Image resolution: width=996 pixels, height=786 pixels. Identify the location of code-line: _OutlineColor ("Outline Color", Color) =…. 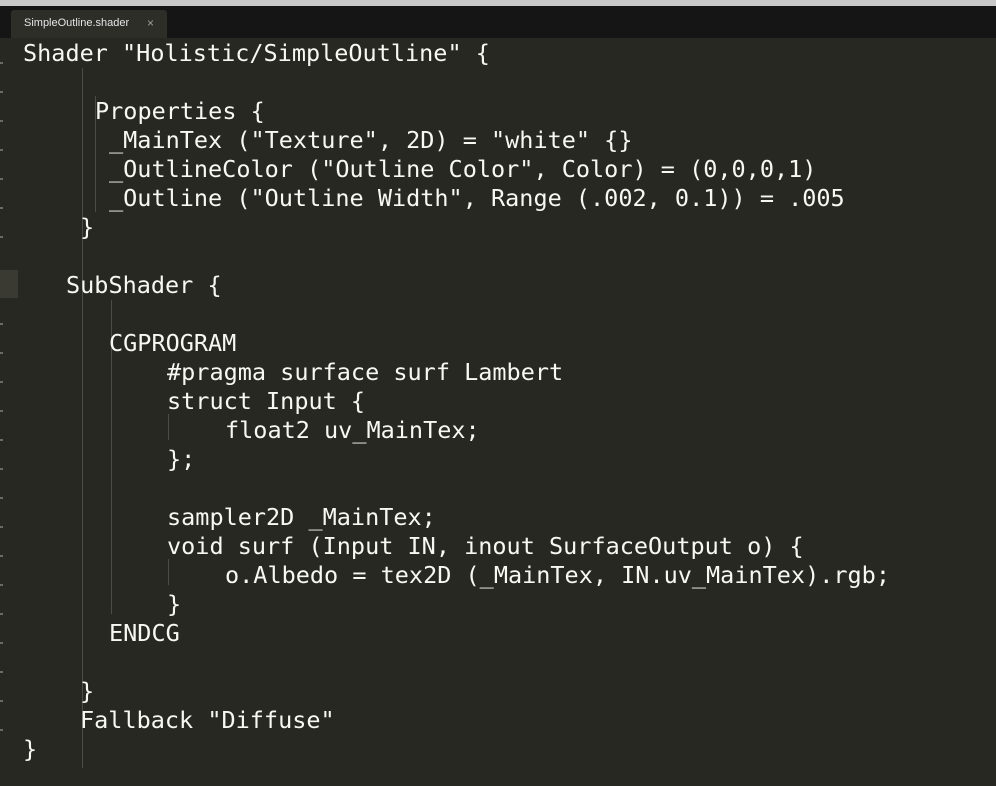
(463, 169).